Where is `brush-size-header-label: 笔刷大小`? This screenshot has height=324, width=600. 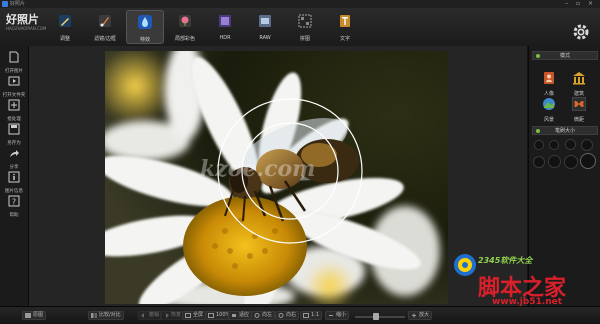
brush-size-header-label: 笔刷大小 is located at coordinates (564, 131).